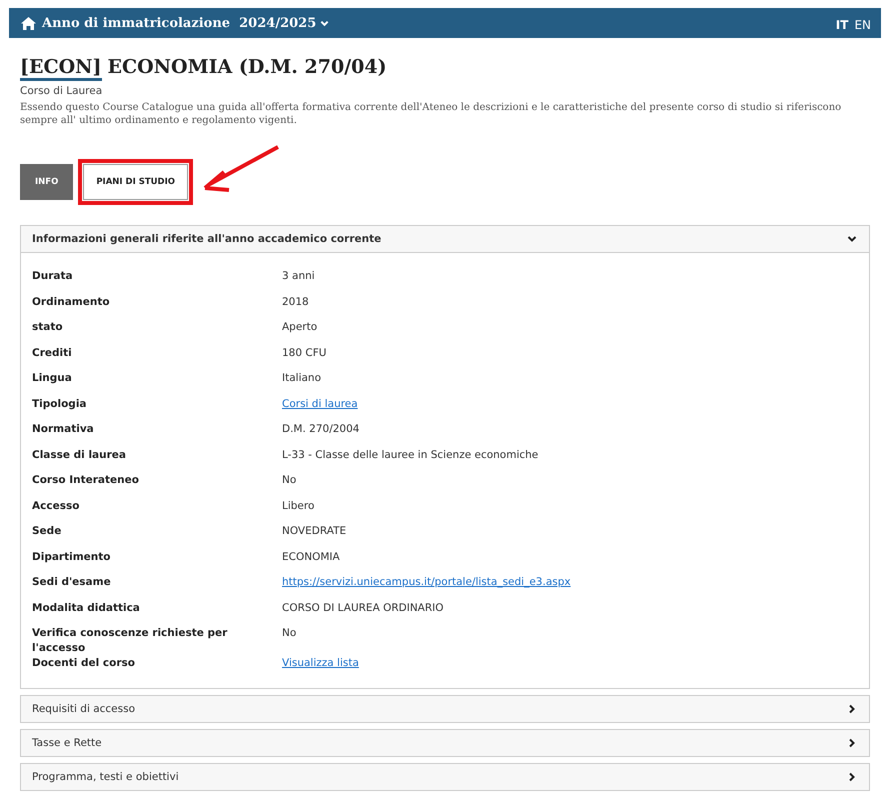 Image resolution: width=890 pixels, height=798 pixels. I want to click on section-title: Informazioni generali riferite all'anno accademico corrente, so click(207, 239).